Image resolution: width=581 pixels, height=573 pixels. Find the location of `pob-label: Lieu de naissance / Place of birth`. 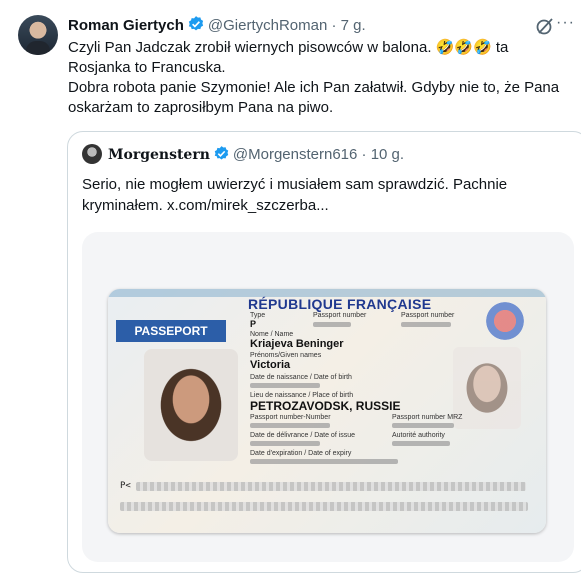

pob-label: Lieu de naissance / Place of birth is located at coordinates (302, 395).